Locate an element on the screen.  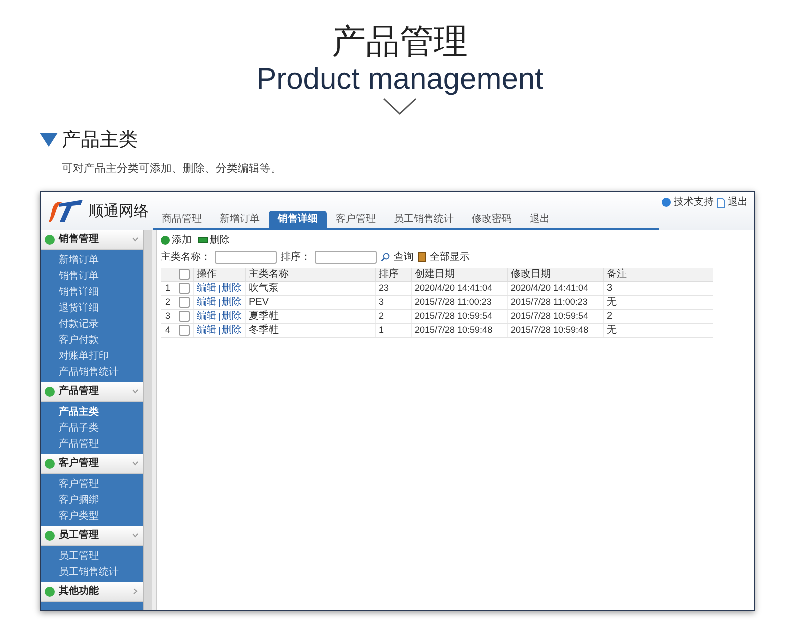
table-cell: PEV is located at coordinates (310, 302).